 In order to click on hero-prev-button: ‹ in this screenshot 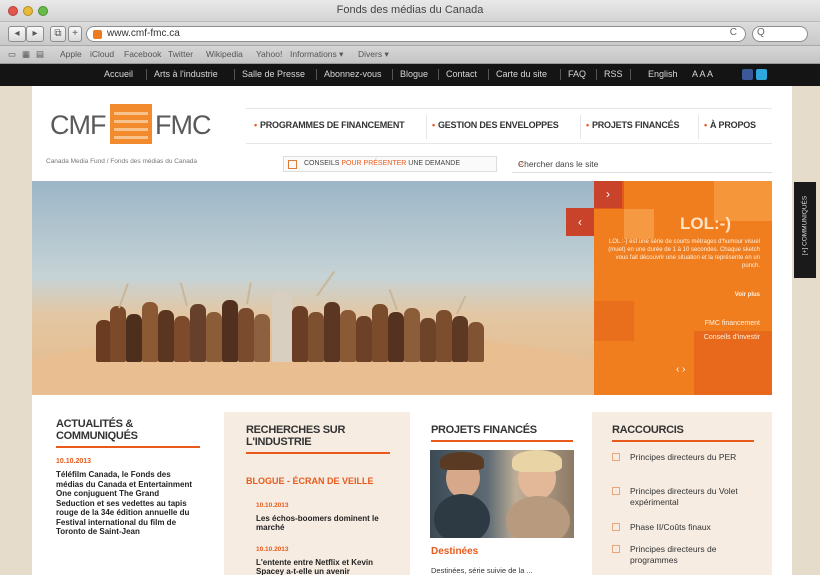, I will do `click(580, 222)`.